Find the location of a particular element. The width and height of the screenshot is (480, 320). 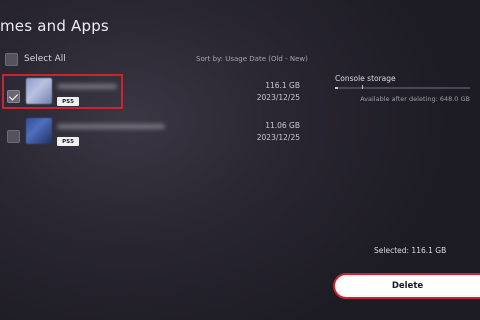

check-icon is located at coordinates (13, 95).